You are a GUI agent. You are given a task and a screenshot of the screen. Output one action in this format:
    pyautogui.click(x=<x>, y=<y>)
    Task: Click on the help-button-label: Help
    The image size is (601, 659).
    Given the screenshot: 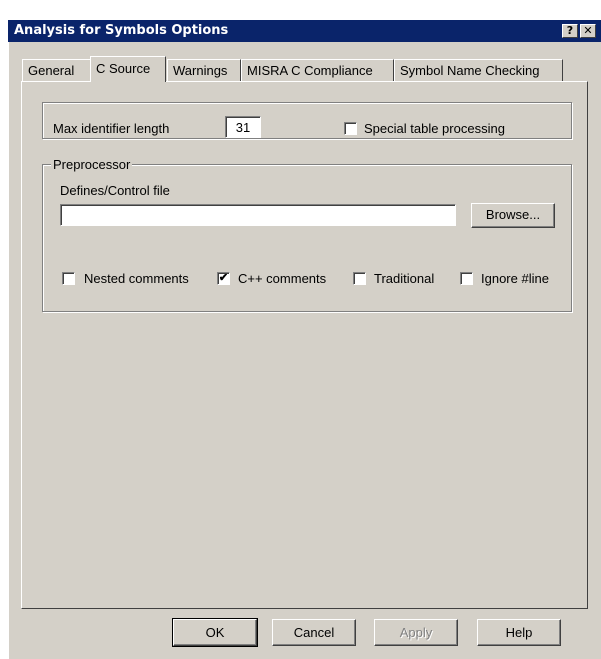 What is the action you would take?
    pyautogui.click(x=519, y=632)
    